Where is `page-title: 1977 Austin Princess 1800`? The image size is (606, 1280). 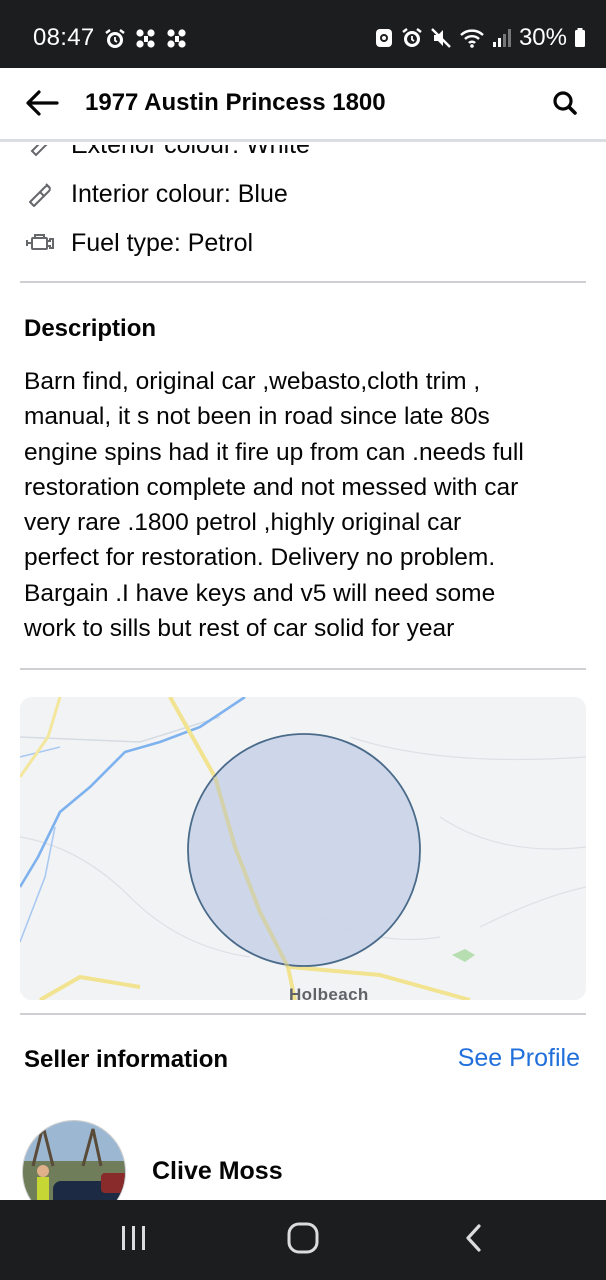
page-title: 1977 Austin Princess 1800 is located at coordinates (235, 102).